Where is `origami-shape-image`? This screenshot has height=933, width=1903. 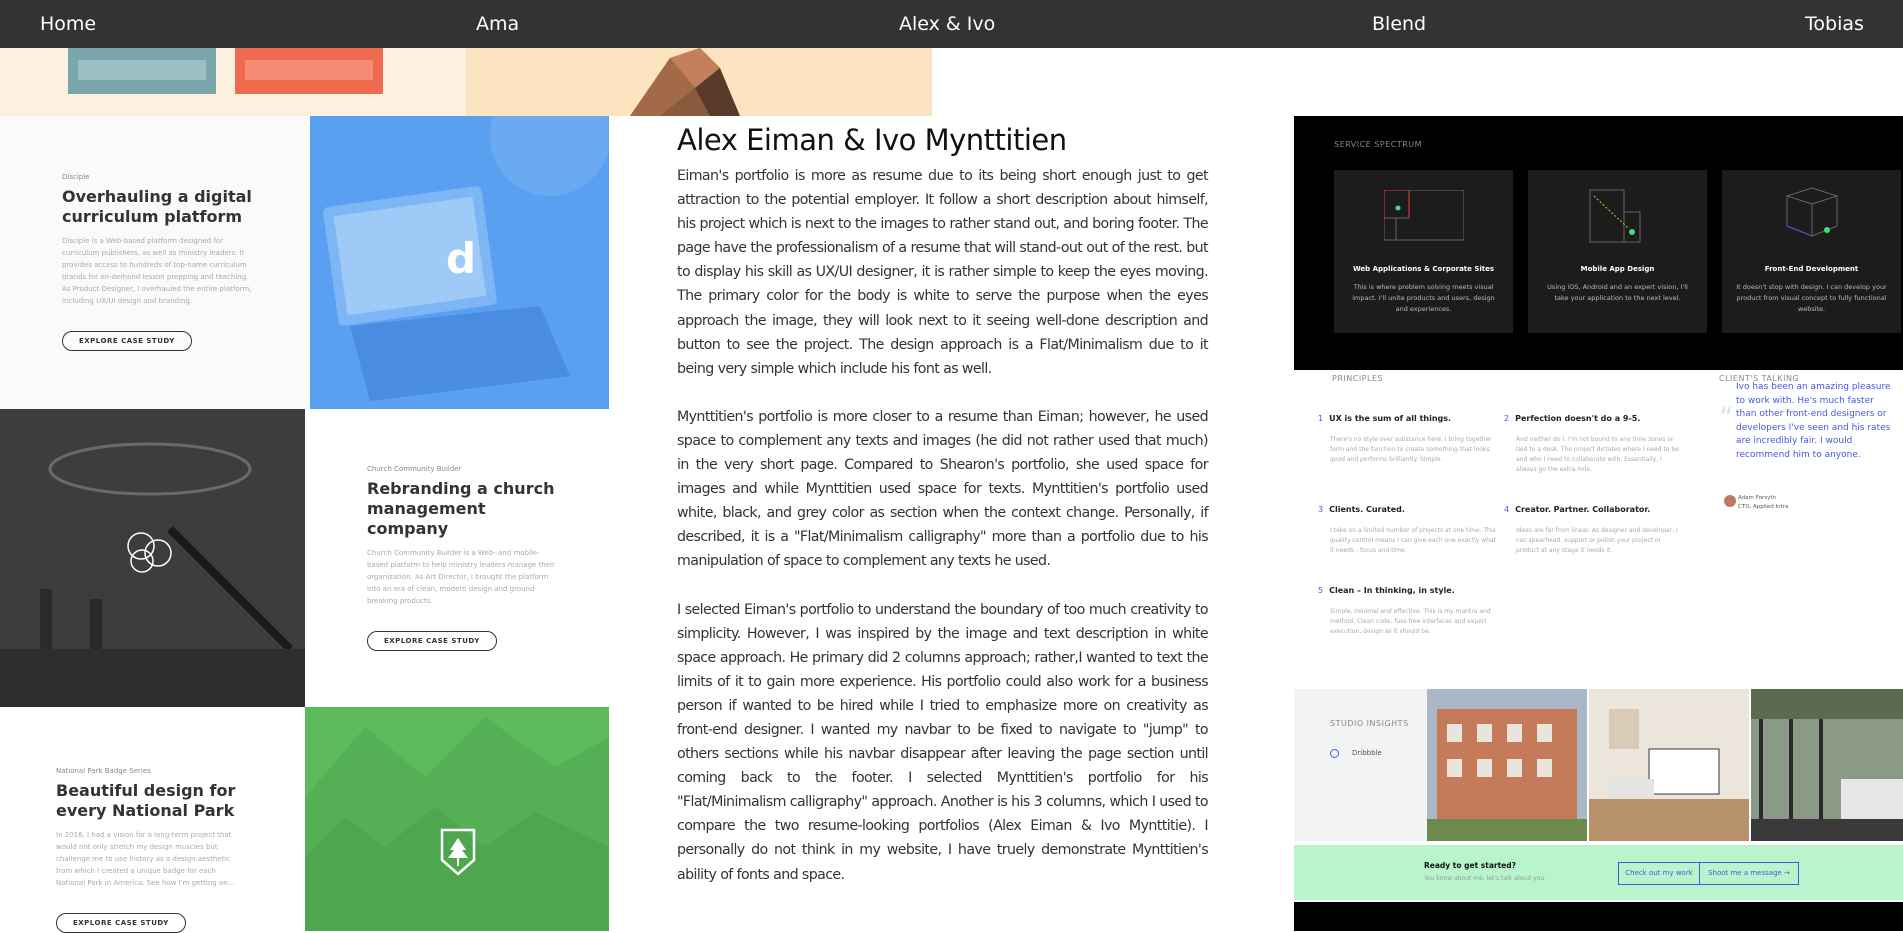 origami-shape-image is located at coordinates (685, 82).